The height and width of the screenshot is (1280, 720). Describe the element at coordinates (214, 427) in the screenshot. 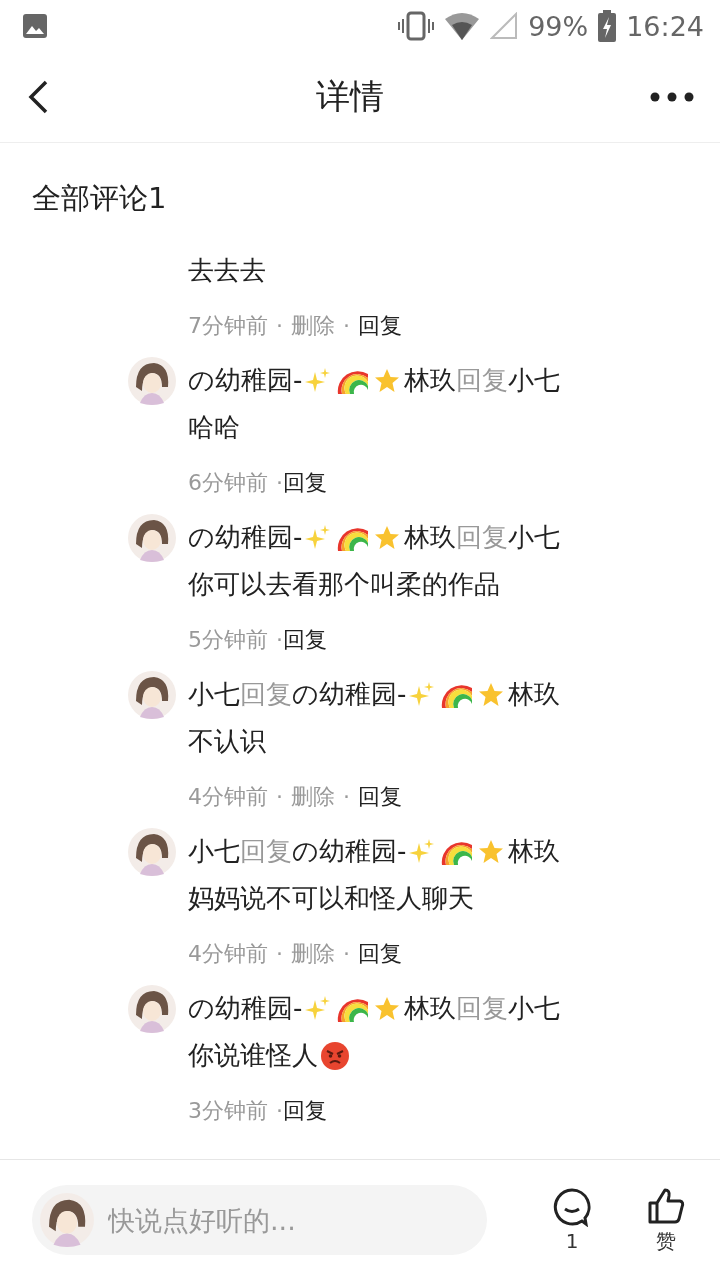

I see `comment-text: 哈哈` at that location.